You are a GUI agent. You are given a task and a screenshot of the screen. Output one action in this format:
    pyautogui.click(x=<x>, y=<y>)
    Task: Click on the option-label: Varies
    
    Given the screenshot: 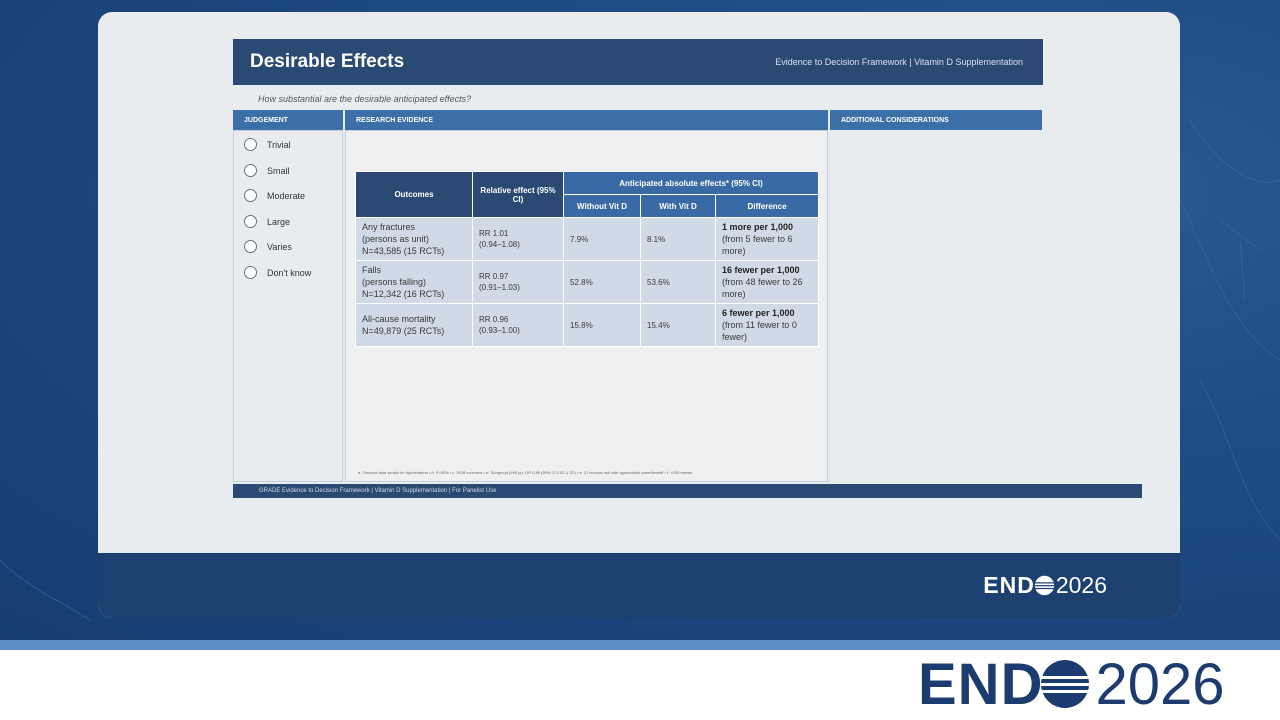 What is the action you would take?
    pyautogui.click(x=279, y=246)
    